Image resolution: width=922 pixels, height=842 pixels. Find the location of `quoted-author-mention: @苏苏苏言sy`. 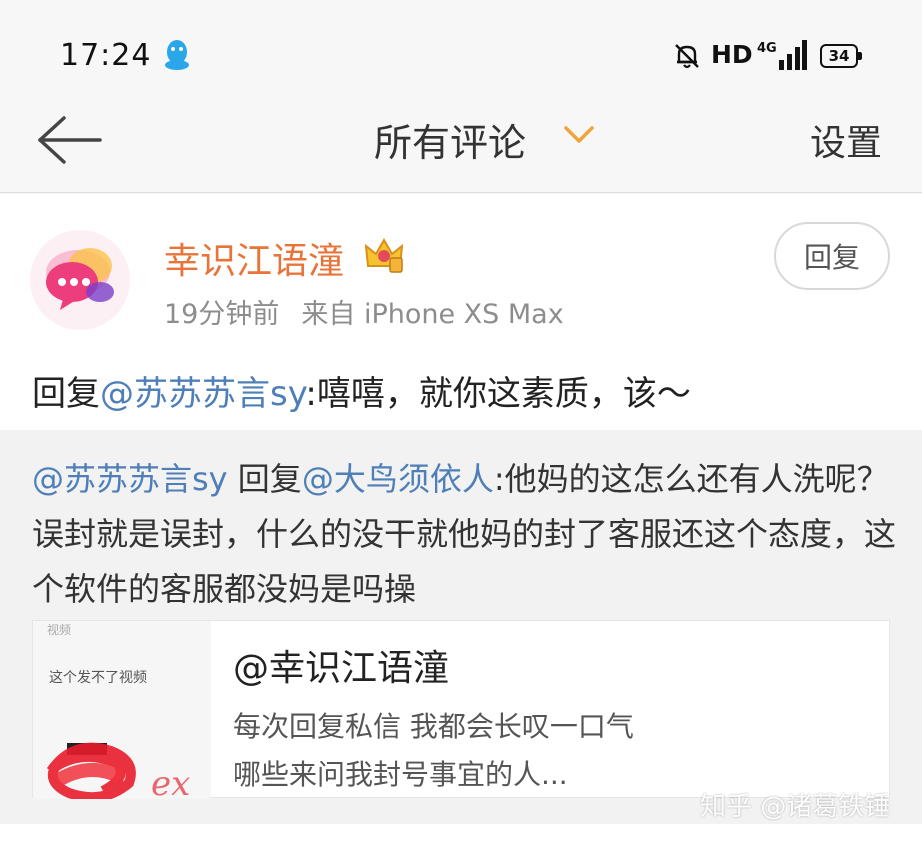

quoted-author-mention: @苏苏苏言sy is located at coordinates (130, 479).